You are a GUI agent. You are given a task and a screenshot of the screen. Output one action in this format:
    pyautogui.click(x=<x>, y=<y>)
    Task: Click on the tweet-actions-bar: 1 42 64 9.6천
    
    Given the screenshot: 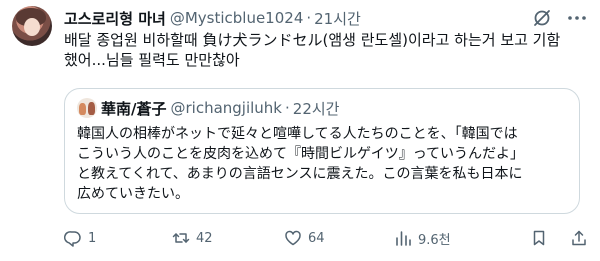 What is the action you would take?
    pyautogui.click(x=327, y=238)
    